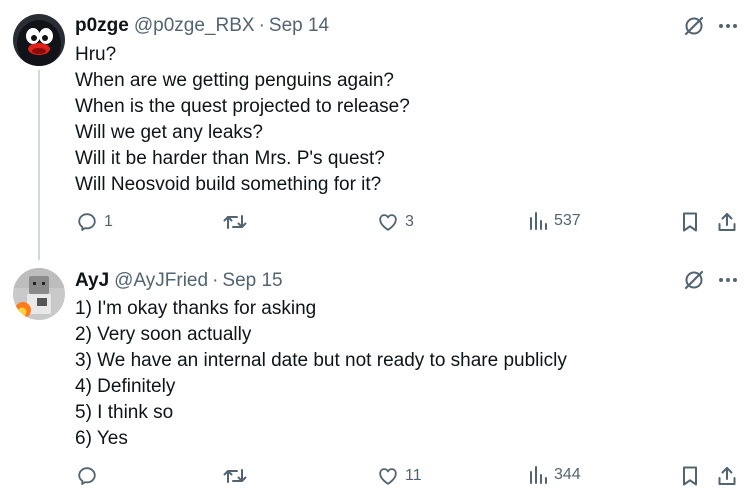  What do you see at coordinates (108, 221) in the screenshot?
I see `reply-count: 1` at bounding box center [108, 221].